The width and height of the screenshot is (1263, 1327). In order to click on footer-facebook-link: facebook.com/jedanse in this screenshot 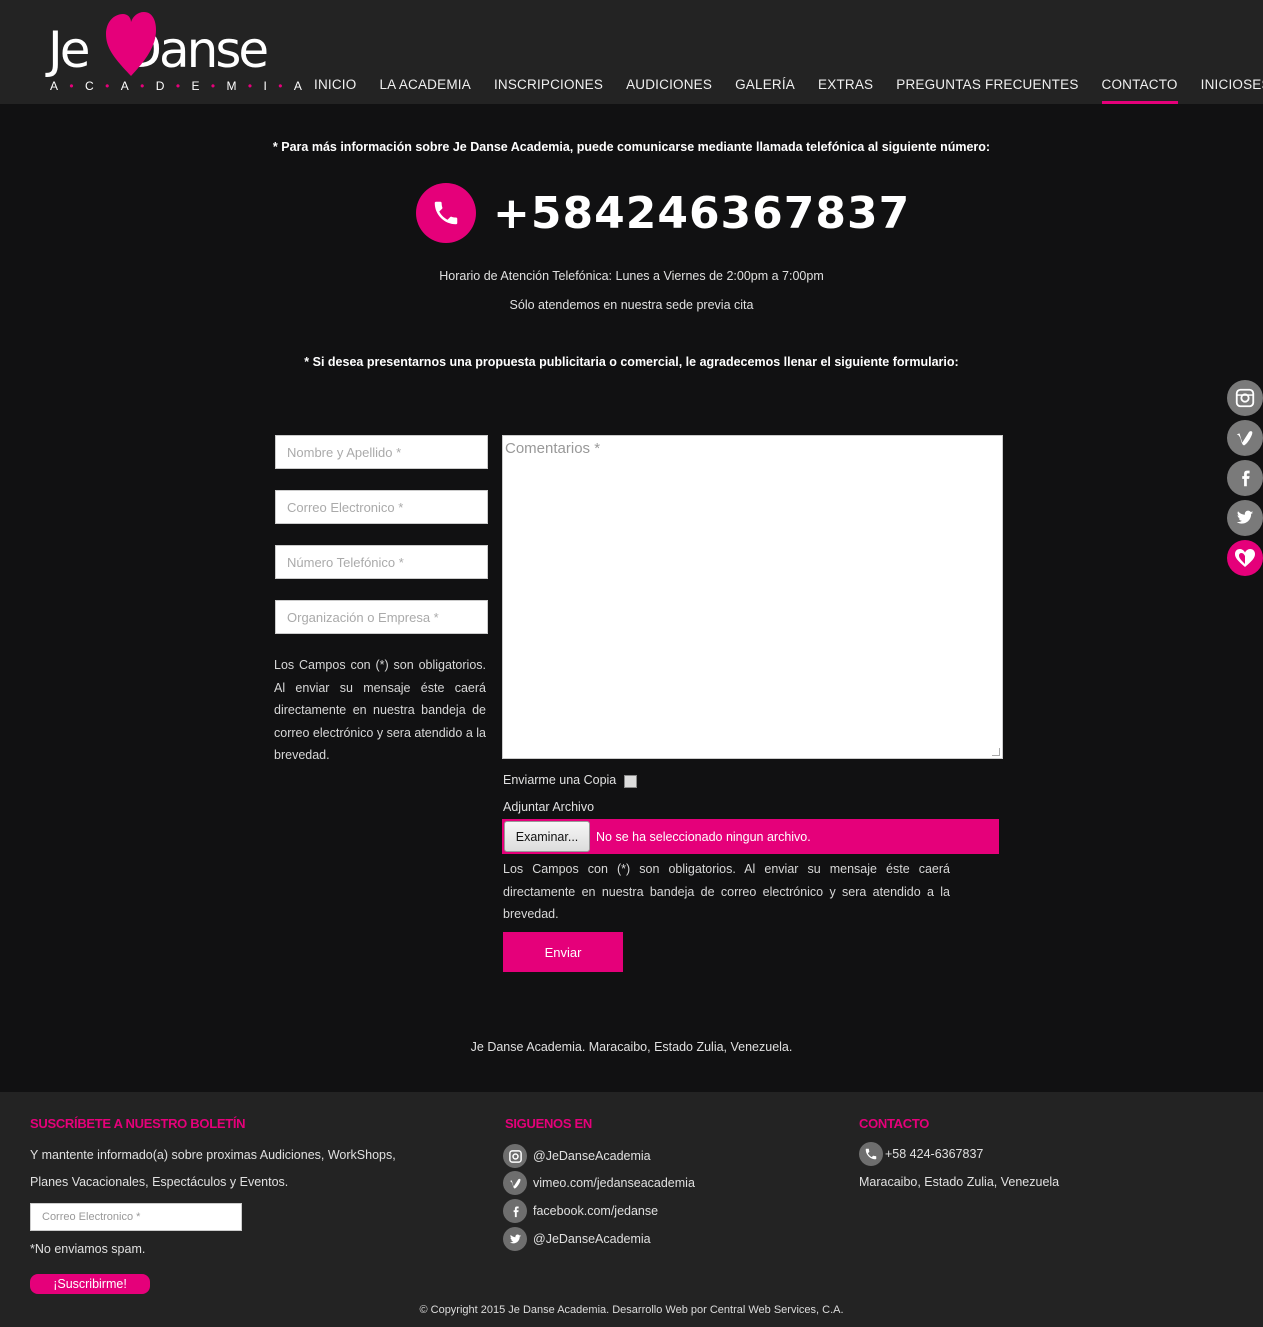, I will do `click(580, 1211)`.